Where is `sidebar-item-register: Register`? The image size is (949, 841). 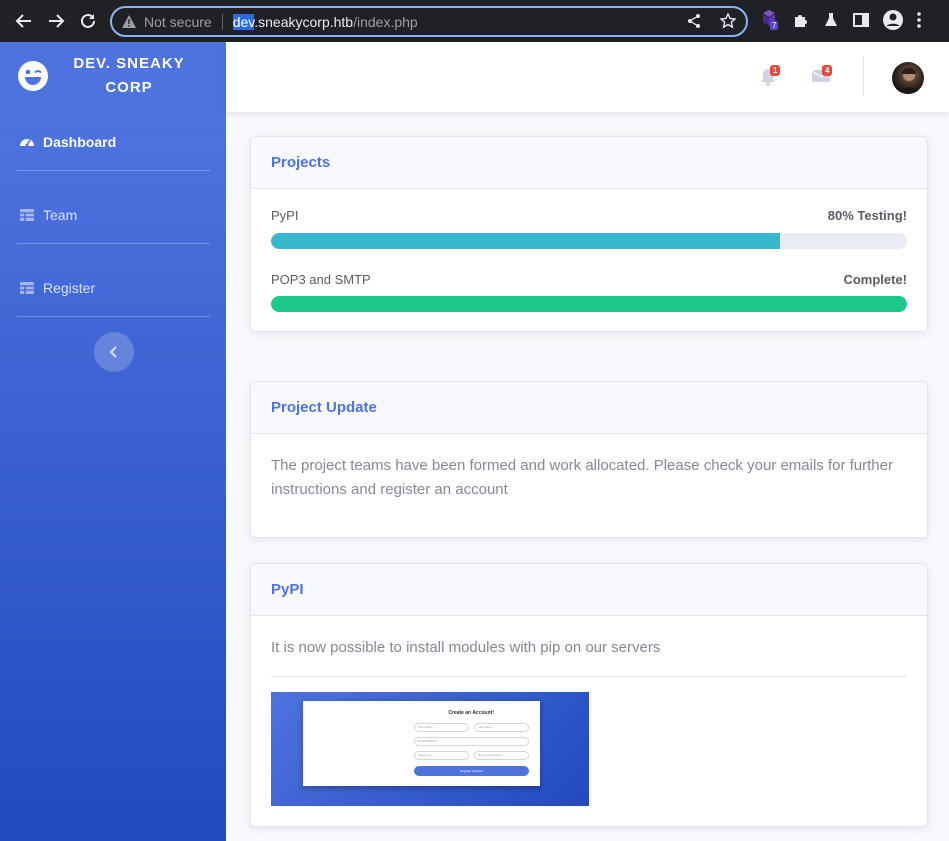
sidebar-item-register: Register is located at coordinates (113, 287).